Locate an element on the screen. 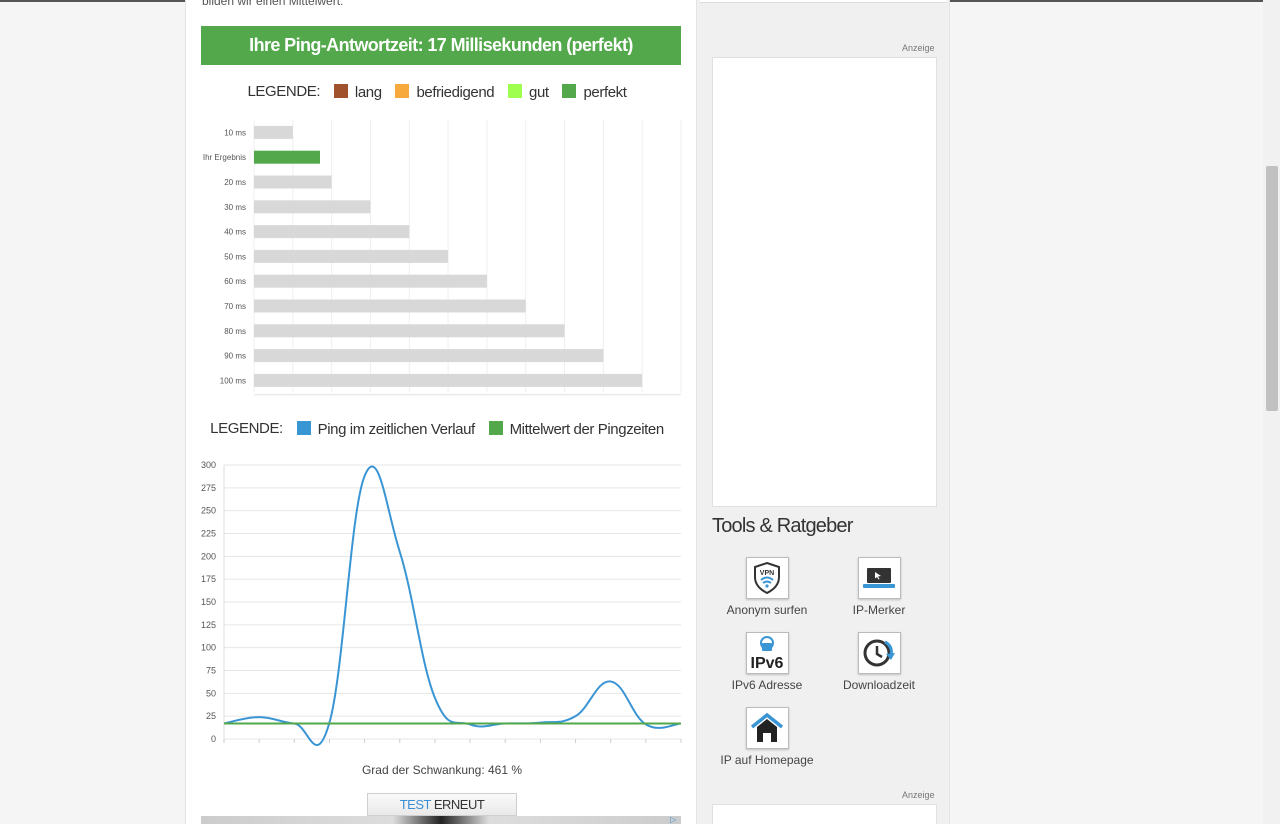 This screenshot has height=824, width=1280. ipv6-lock-icon: IPv6 is located at coordinates (767, 653).